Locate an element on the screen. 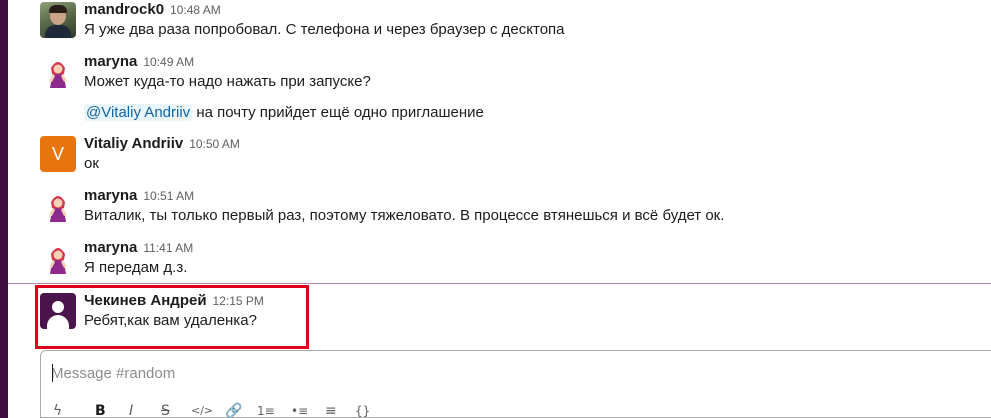  message-text: Я передам д.з. is located at coordinates (136, 267).